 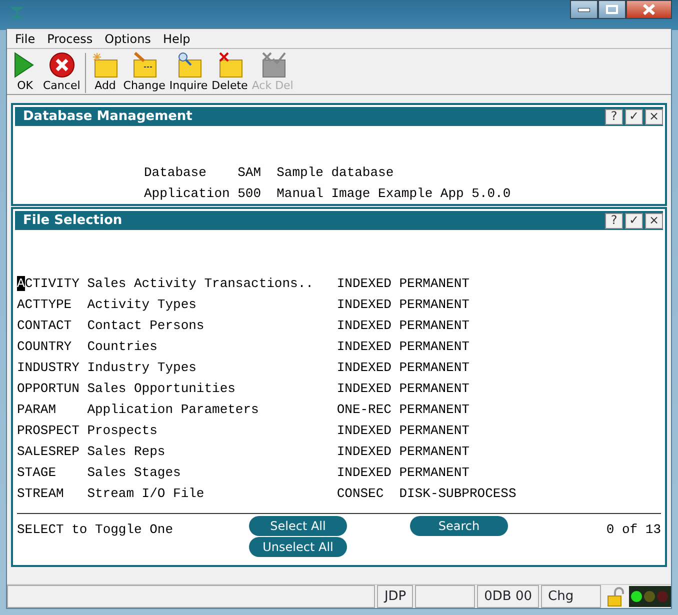 What do you see at coordinates (161, 389) in the screenshot?
I see `file-description: Sales Opportunities` at bounding box center [161, 389].